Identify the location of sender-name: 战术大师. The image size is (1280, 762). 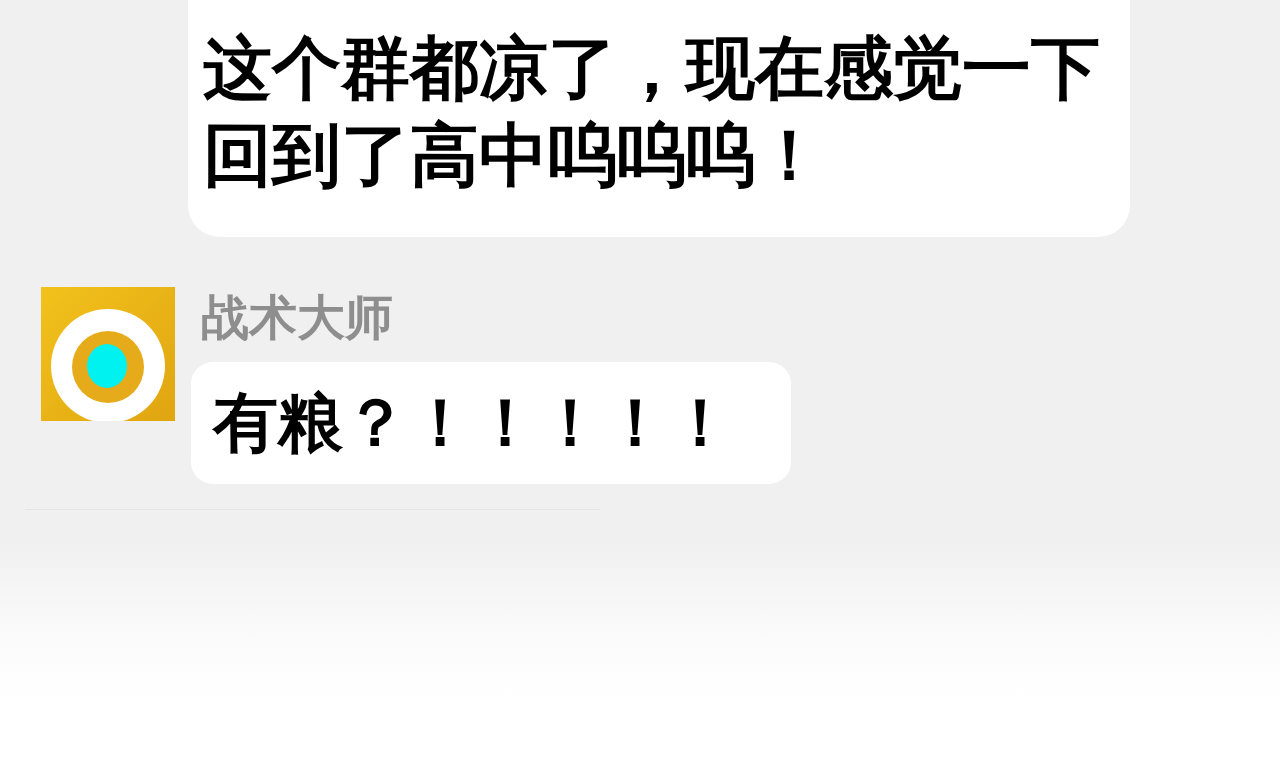
(297, 317).